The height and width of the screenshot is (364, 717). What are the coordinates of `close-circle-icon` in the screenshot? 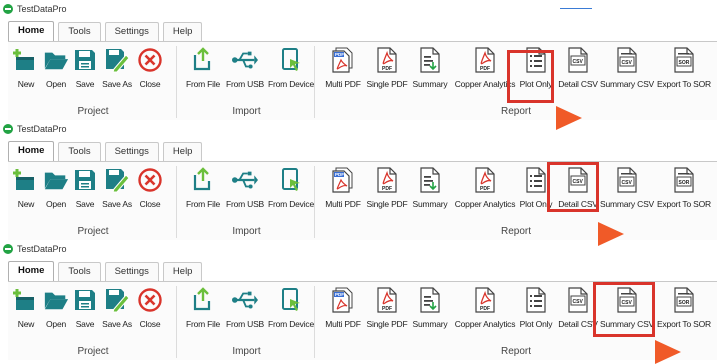 It's located at (150, 180).